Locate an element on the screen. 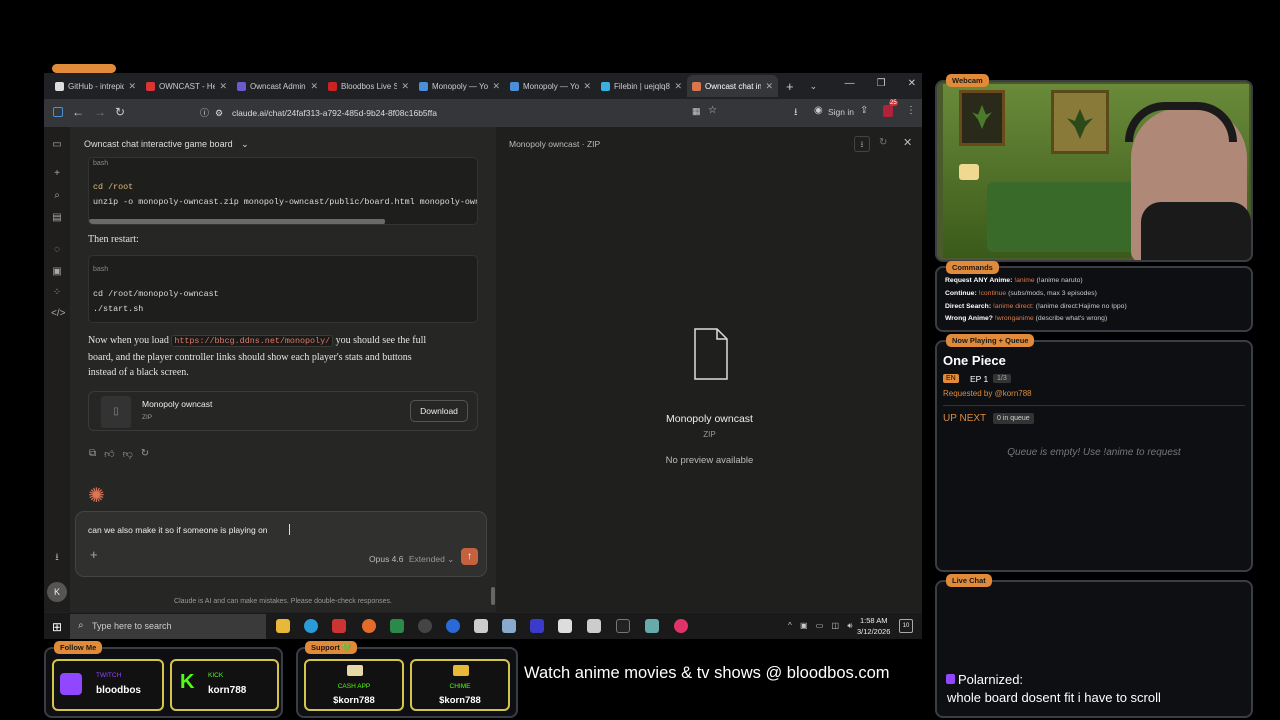 This screenshot has height=720, width=1280. chime-card: CHIME $korn788 is located at coordinates (460, 685).